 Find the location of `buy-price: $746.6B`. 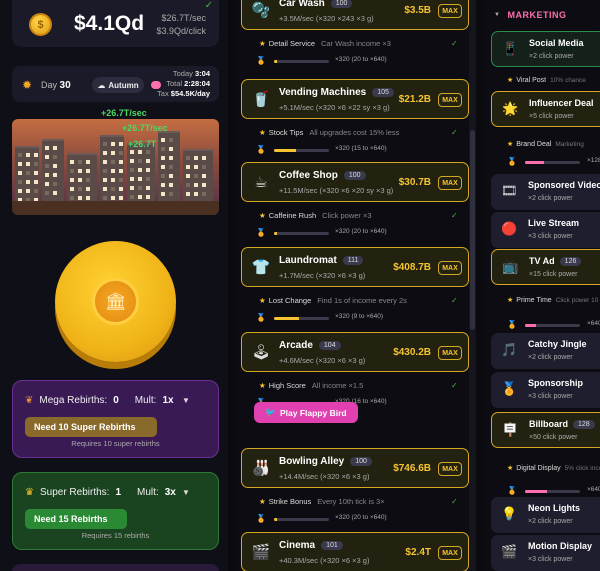

buy-price: $746.6B is located at coordinates (412, 468).